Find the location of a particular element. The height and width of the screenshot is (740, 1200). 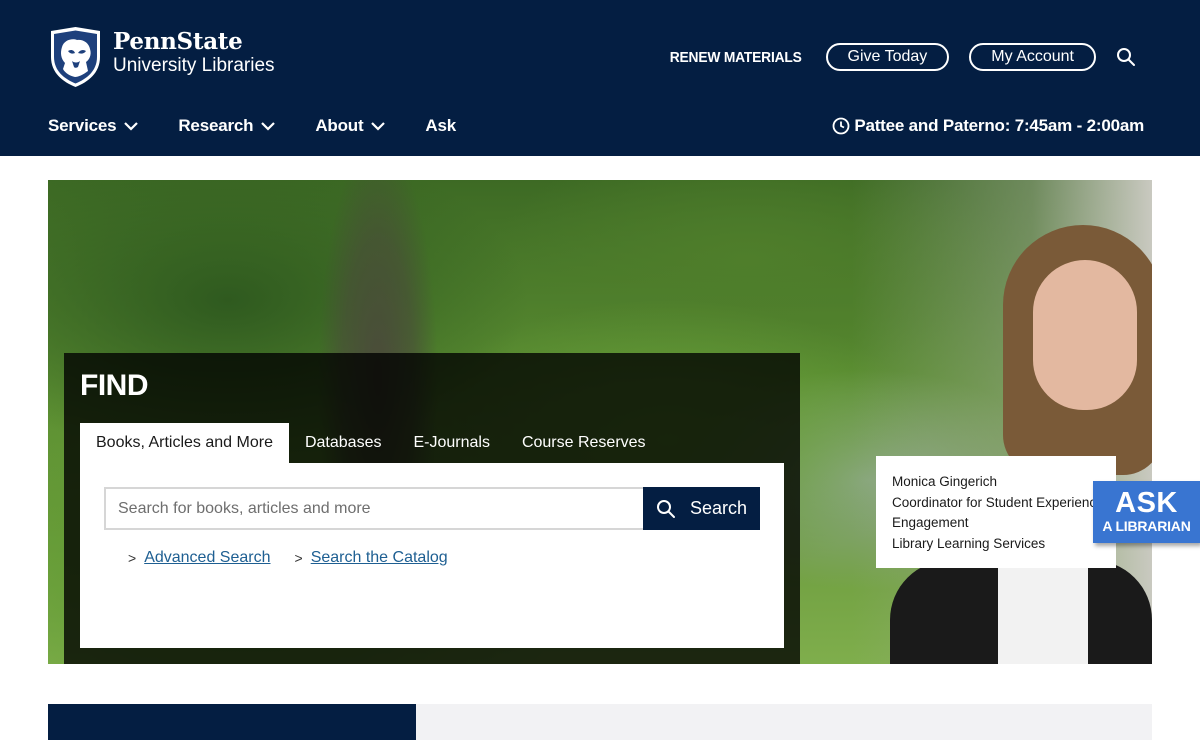

nav-ask: Ask is located at coordinates (440, 126).